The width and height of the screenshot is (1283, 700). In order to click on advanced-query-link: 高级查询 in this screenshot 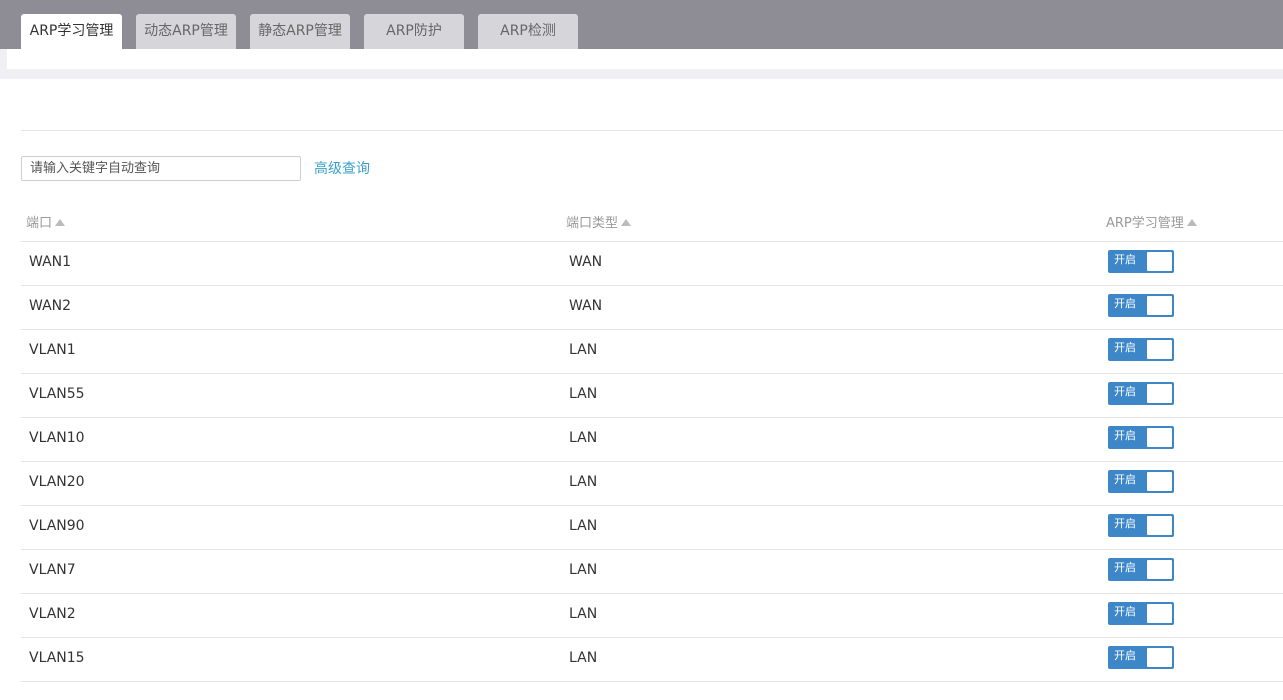, I will do `click(342, 168)`.